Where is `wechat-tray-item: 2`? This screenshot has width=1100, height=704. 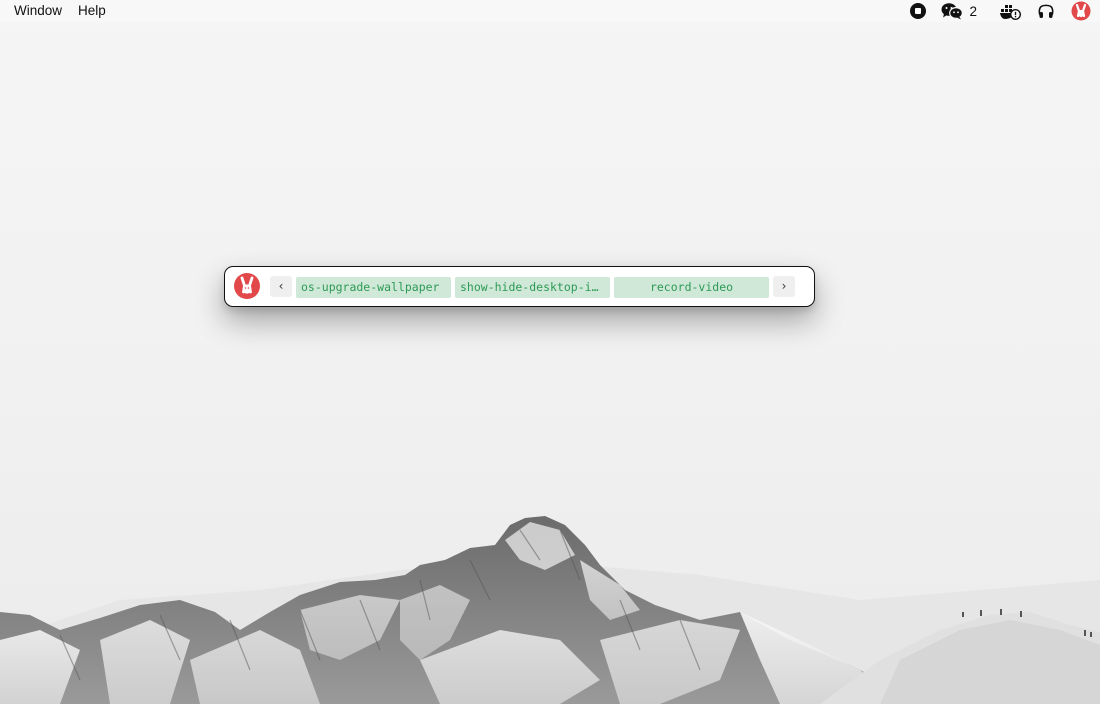 wechat-tray-item: 2 is located at coordinates (959, 11).